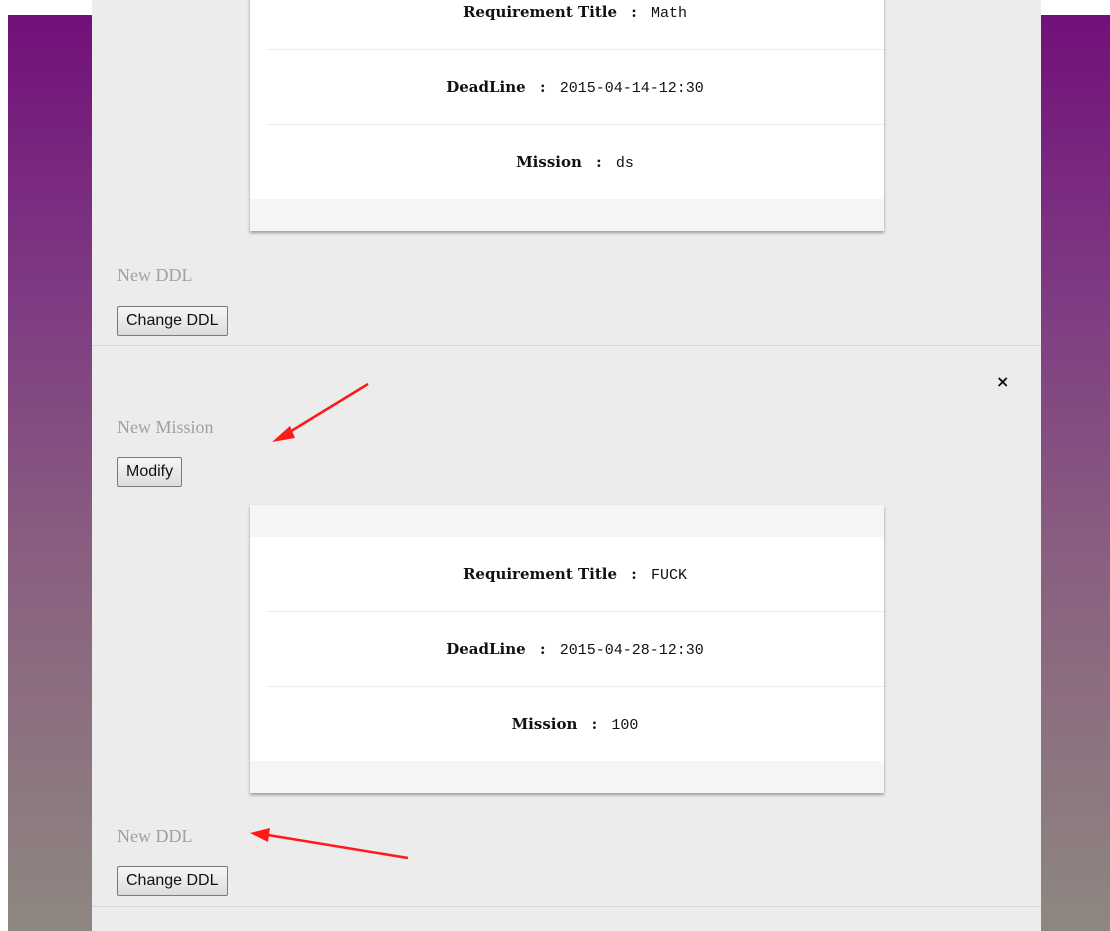  I want to click on annotation-arrows, so click(329, 621).